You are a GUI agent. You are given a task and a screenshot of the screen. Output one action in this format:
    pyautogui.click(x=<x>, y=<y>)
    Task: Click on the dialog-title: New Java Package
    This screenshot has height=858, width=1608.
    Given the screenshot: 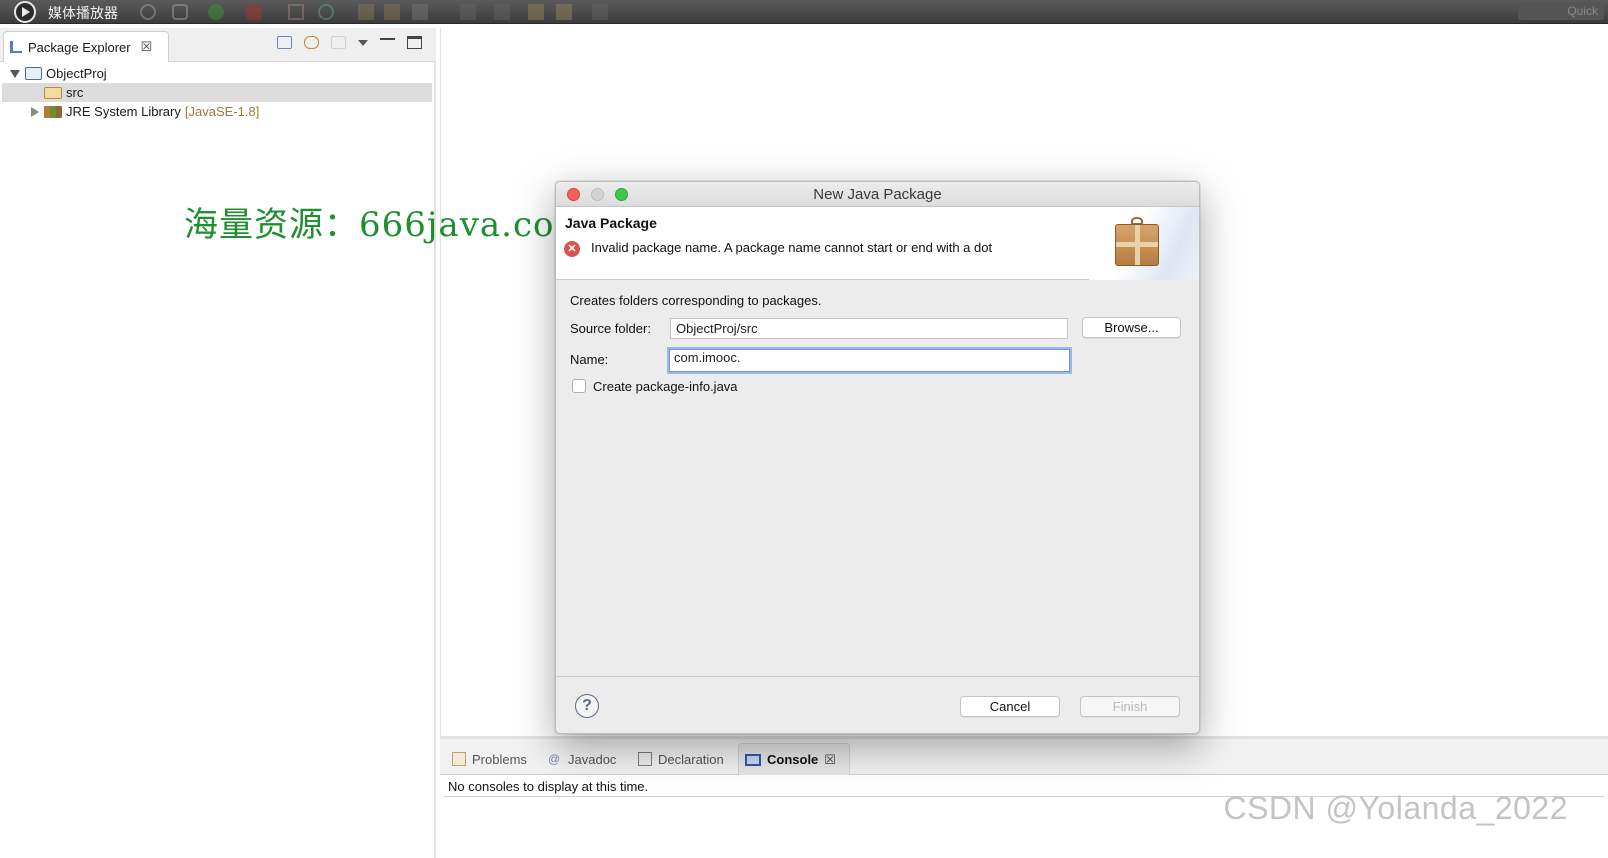 What is the action you would take?
    pyautogui.click(x=877, y=194)
    